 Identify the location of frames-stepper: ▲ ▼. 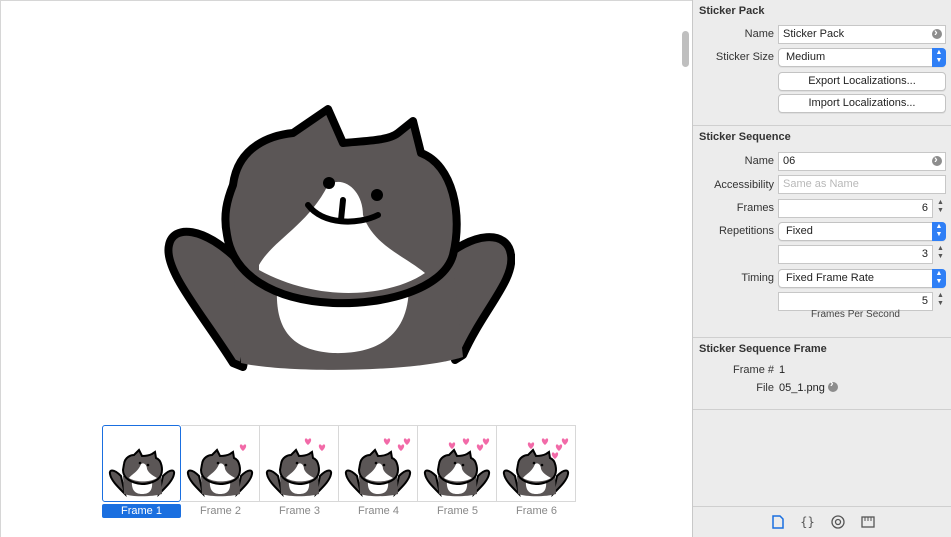
(940, 208).